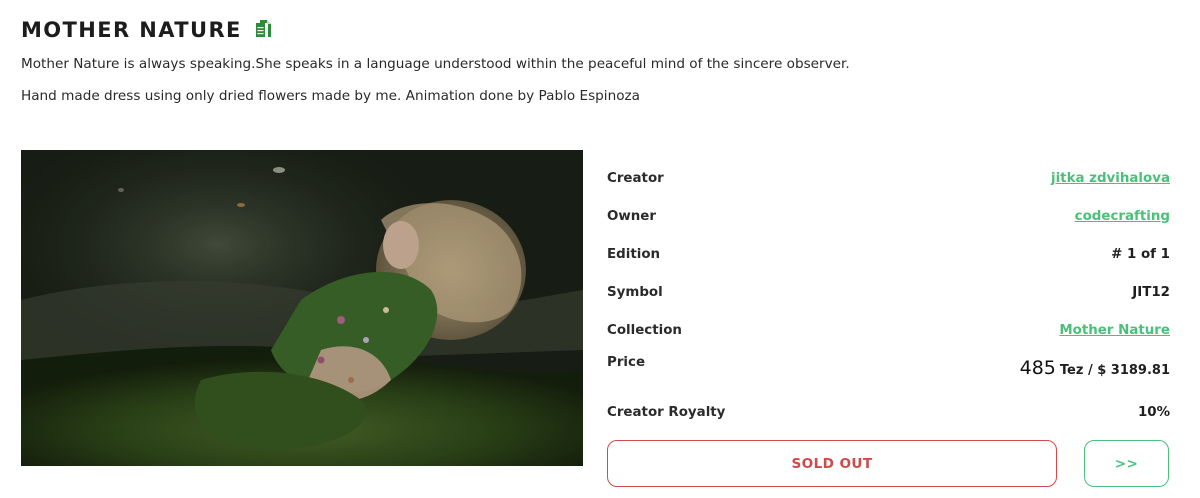  What do you see at coordinates (631, 216) in the screenshot?
I see `owner-label: Owner` at bounding box center [631, 216].